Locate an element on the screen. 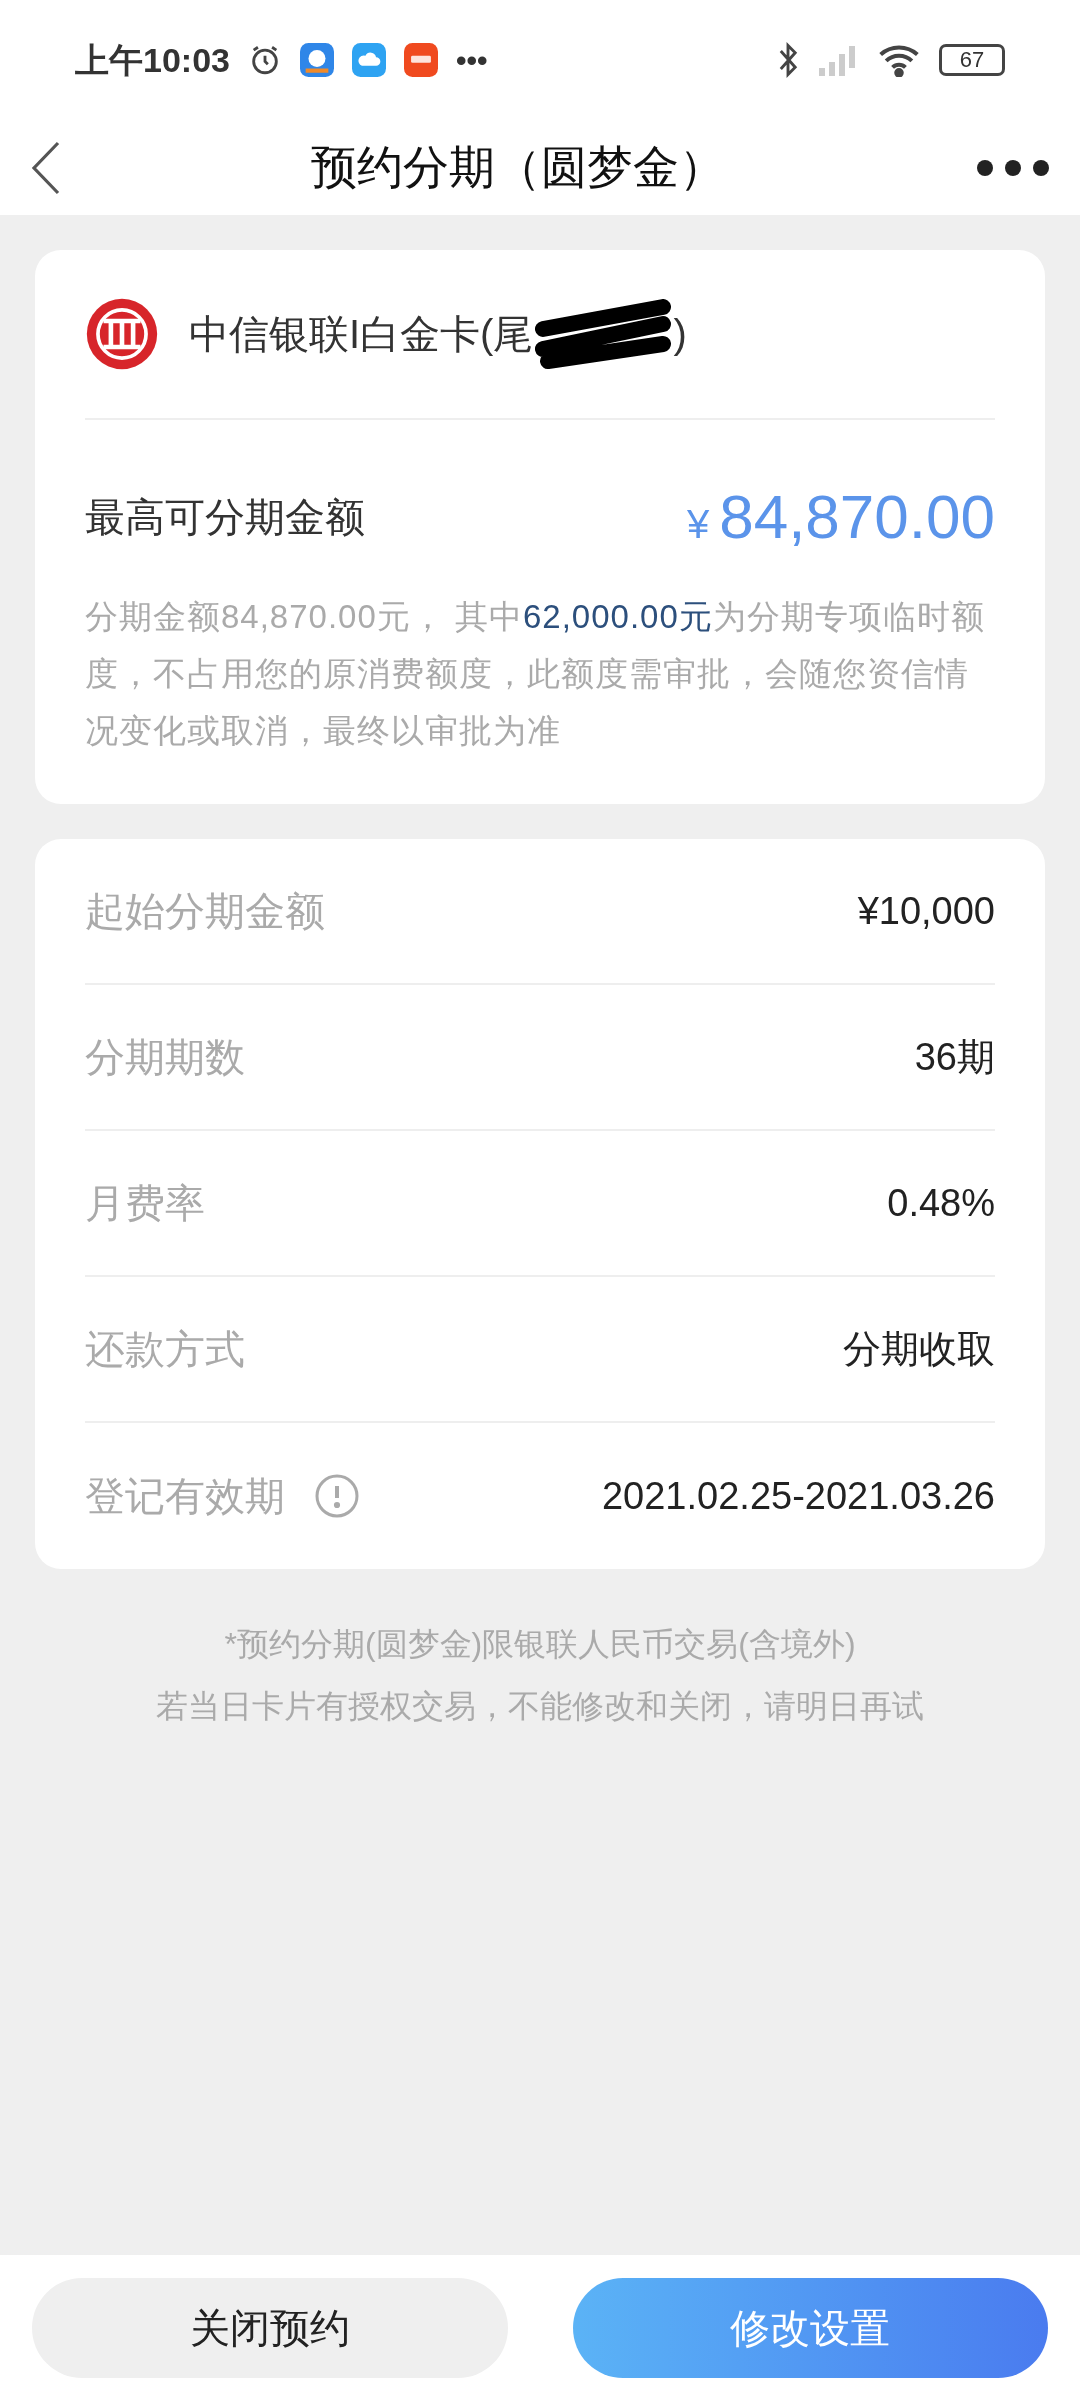  wifi-icon is located at coordinates (899, 60).